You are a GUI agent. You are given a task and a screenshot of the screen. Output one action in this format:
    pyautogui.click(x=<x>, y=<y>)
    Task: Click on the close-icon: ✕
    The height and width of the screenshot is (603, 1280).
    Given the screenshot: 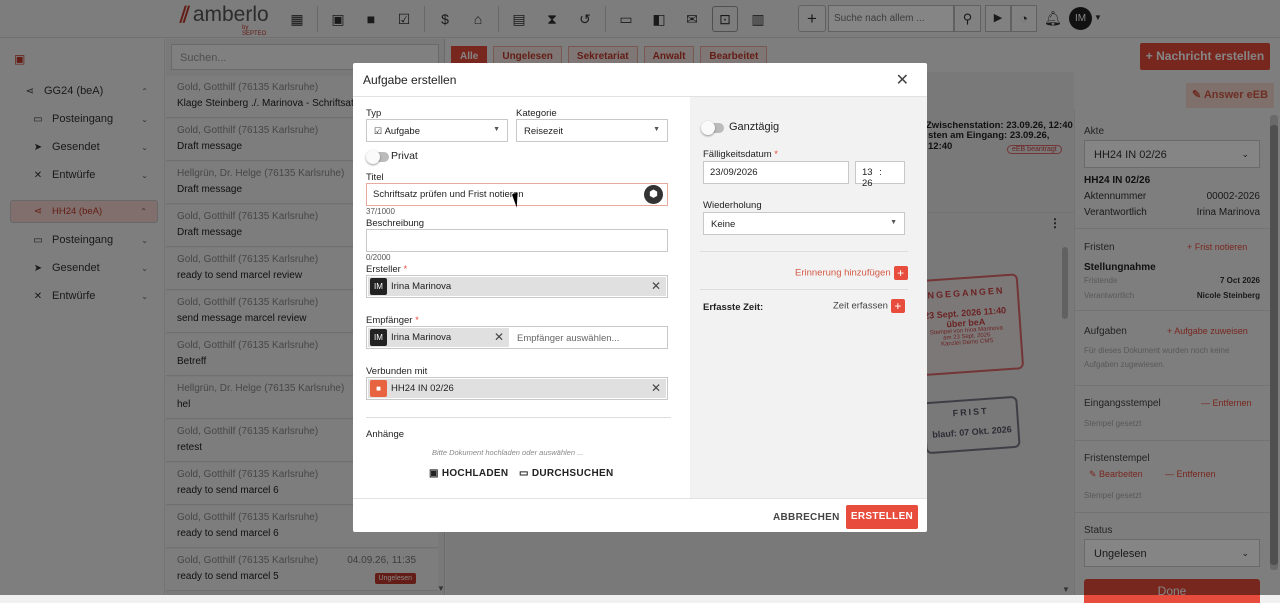 What is the action you would take?
    pyautogui.click(x=902, y=80)
    